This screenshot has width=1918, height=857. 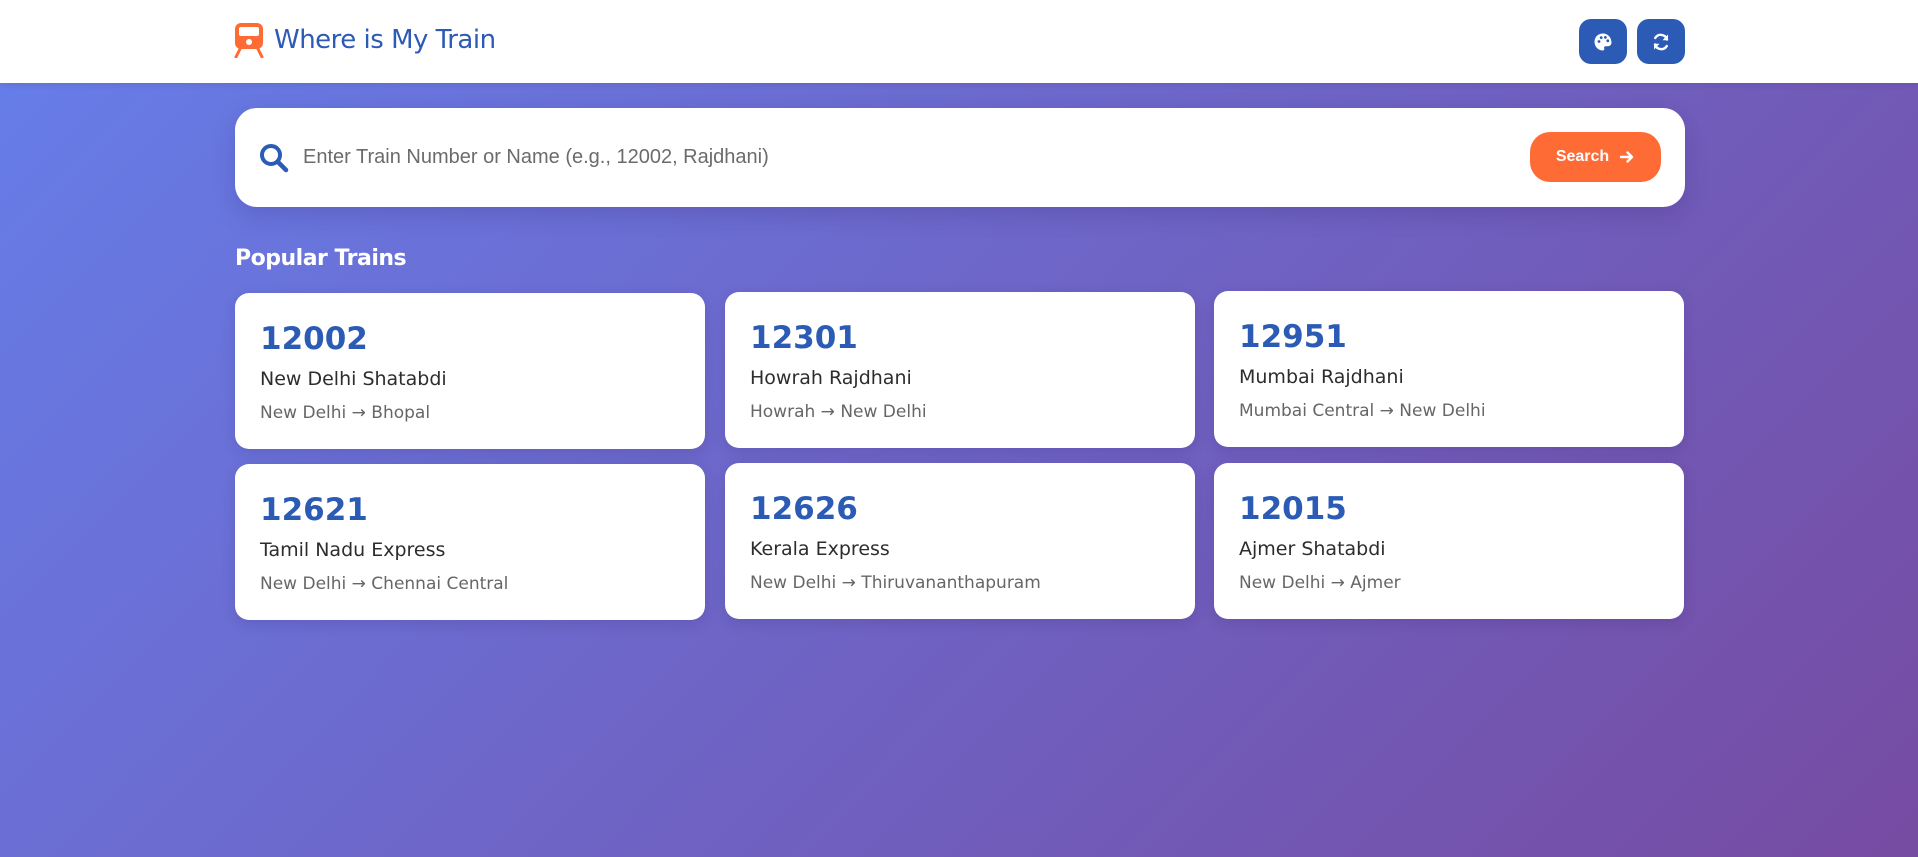 I want to click on train-route: Howrah → New Delhi, so click(x=838, y=412).